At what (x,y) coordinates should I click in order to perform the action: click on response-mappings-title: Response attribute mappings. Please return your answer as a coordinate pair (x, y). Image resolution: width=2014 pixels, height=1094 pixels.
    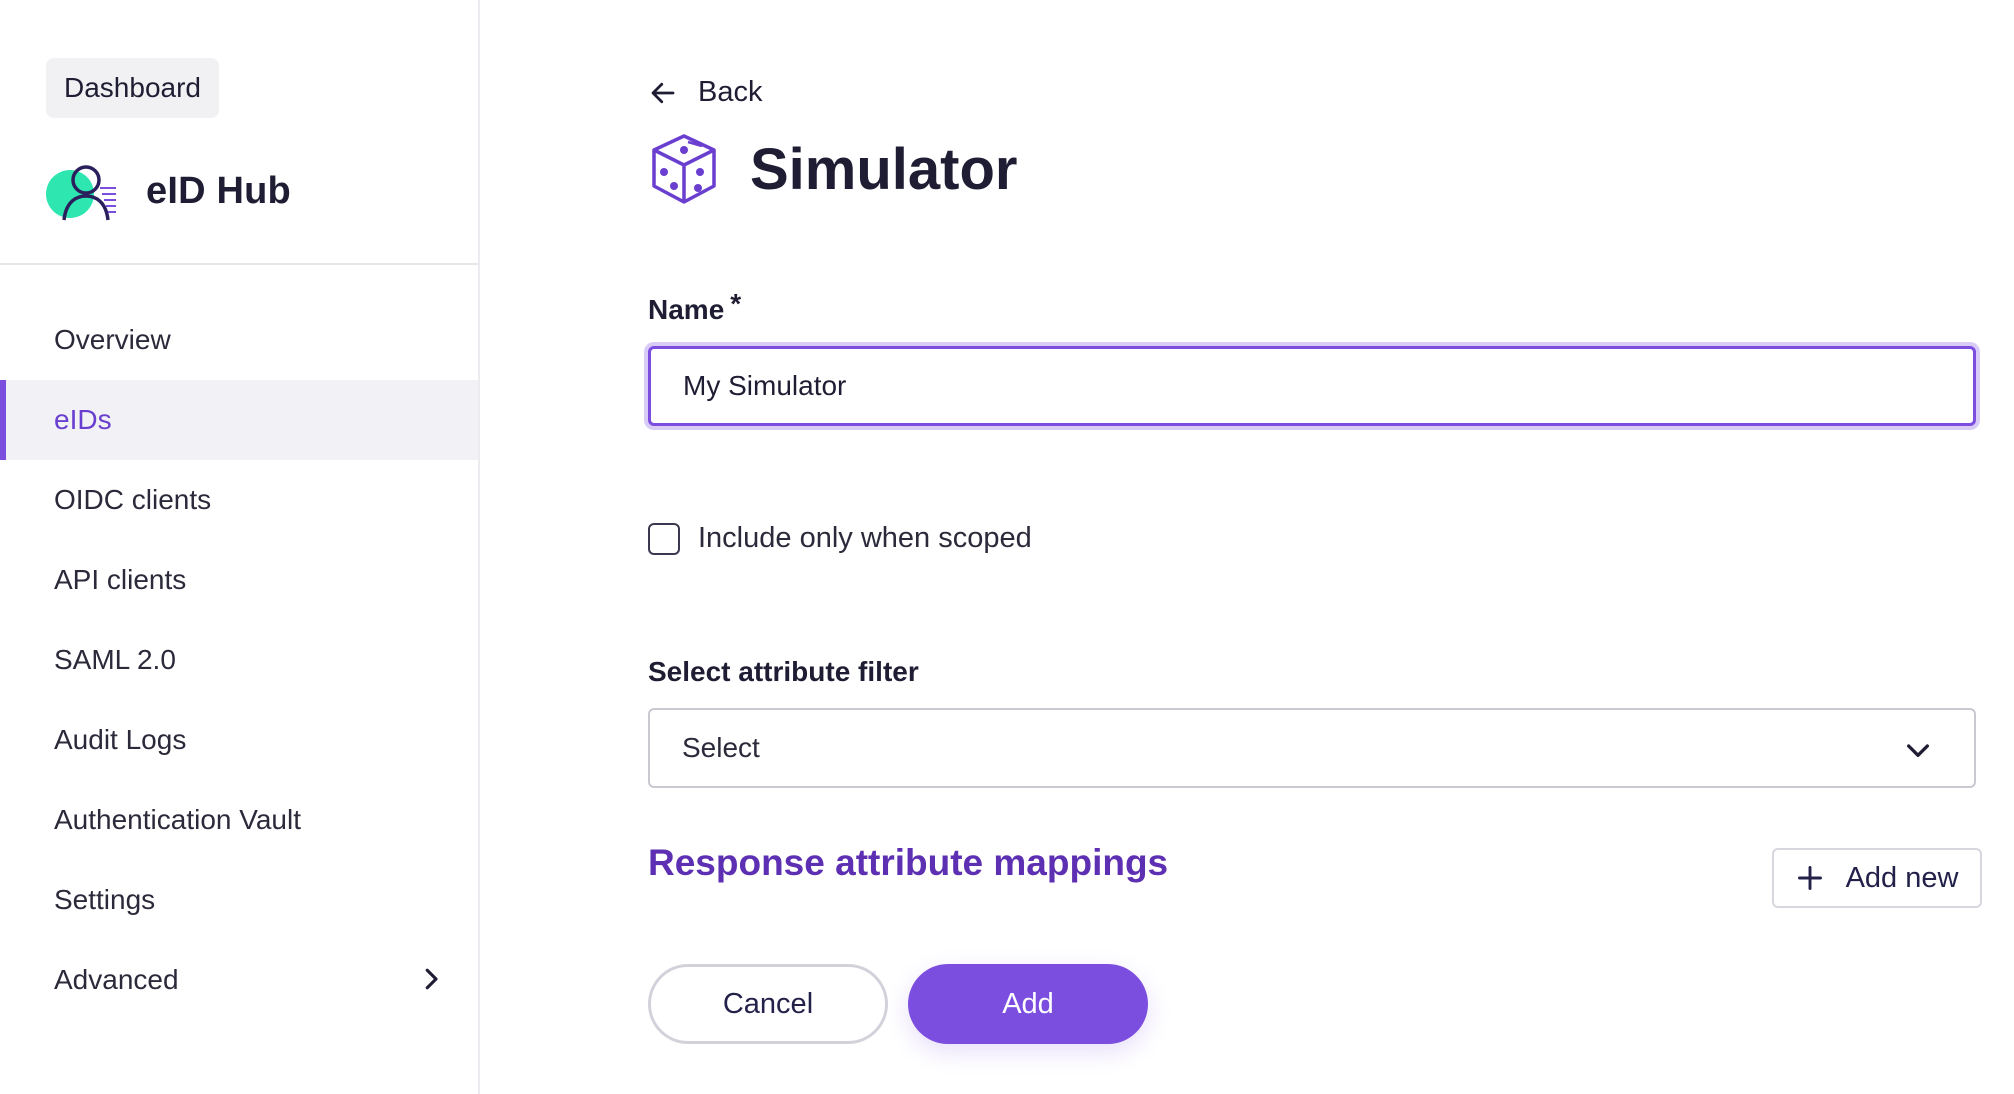
    Looking at the image, I should click on (908, 862).